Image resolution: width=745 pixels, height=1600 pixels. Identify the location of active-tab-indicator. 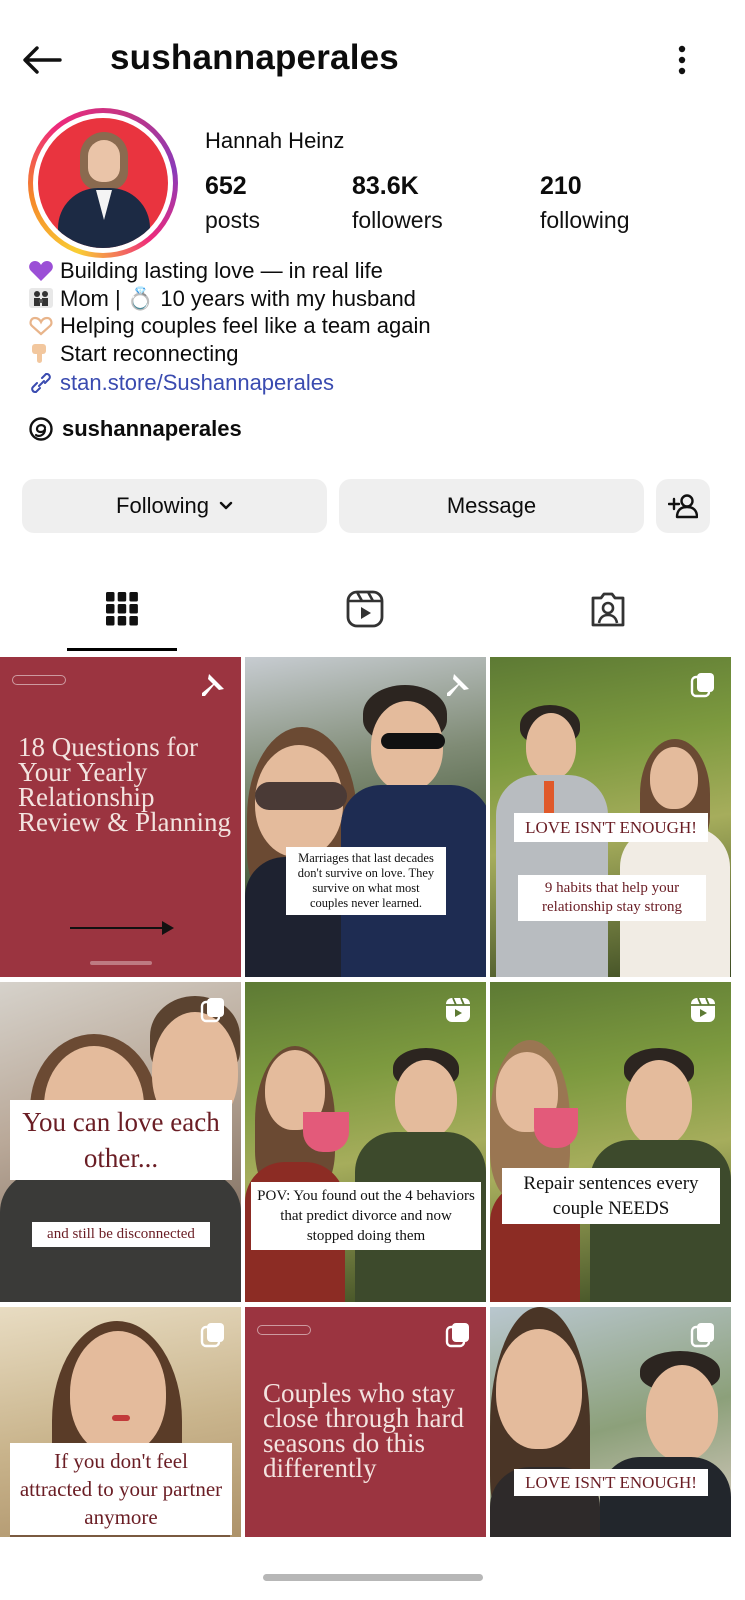
(122, 649).